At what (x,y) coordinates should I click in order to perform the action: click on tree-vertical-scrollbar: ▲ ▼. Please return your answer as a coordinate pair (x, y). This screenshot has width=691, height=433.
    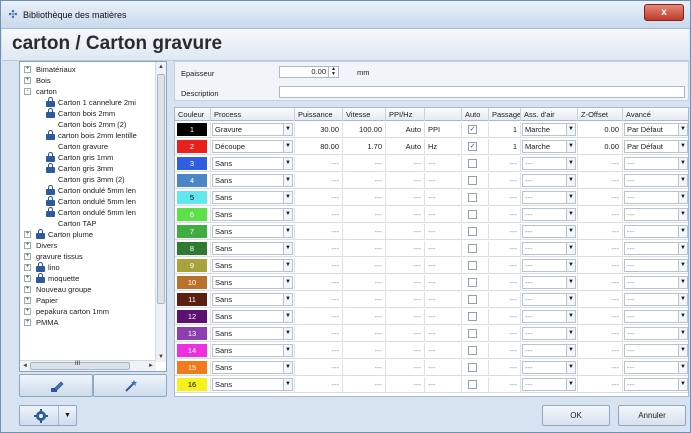
    Looking at the image, I should click on (160, 212).